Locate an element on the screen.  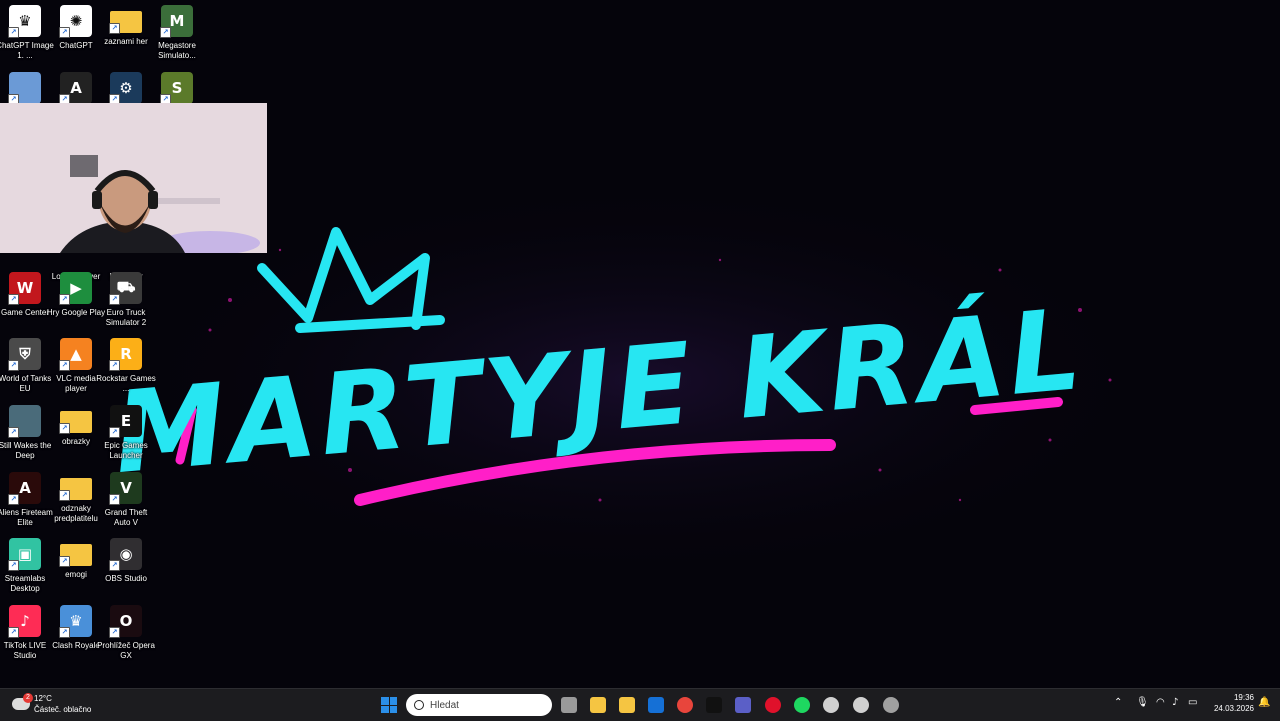
windows-logo-icon is located at coordinates (389, 705).